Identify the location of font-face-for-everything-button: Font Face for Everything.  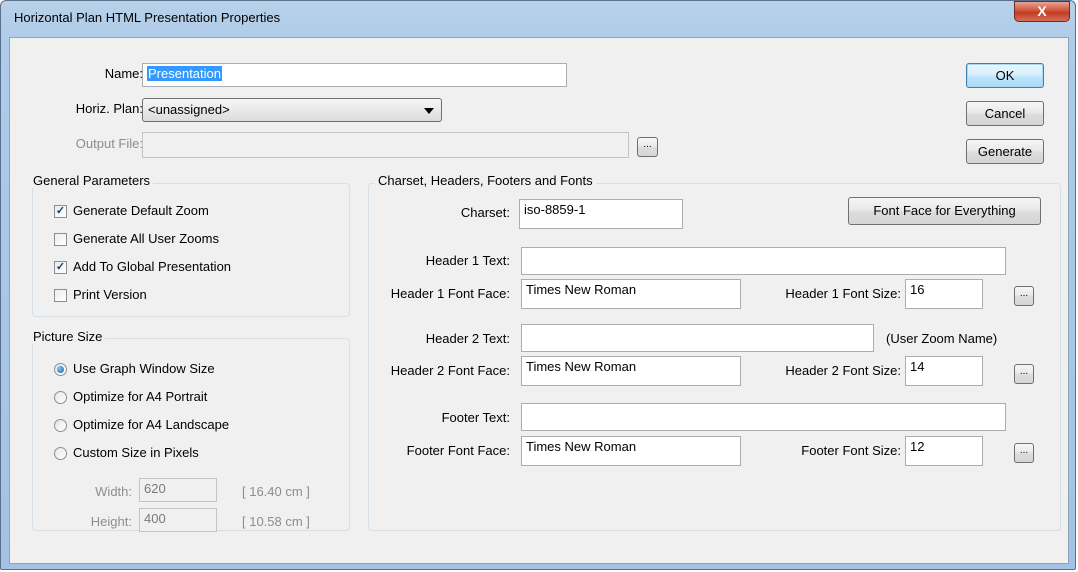
(944, 211).